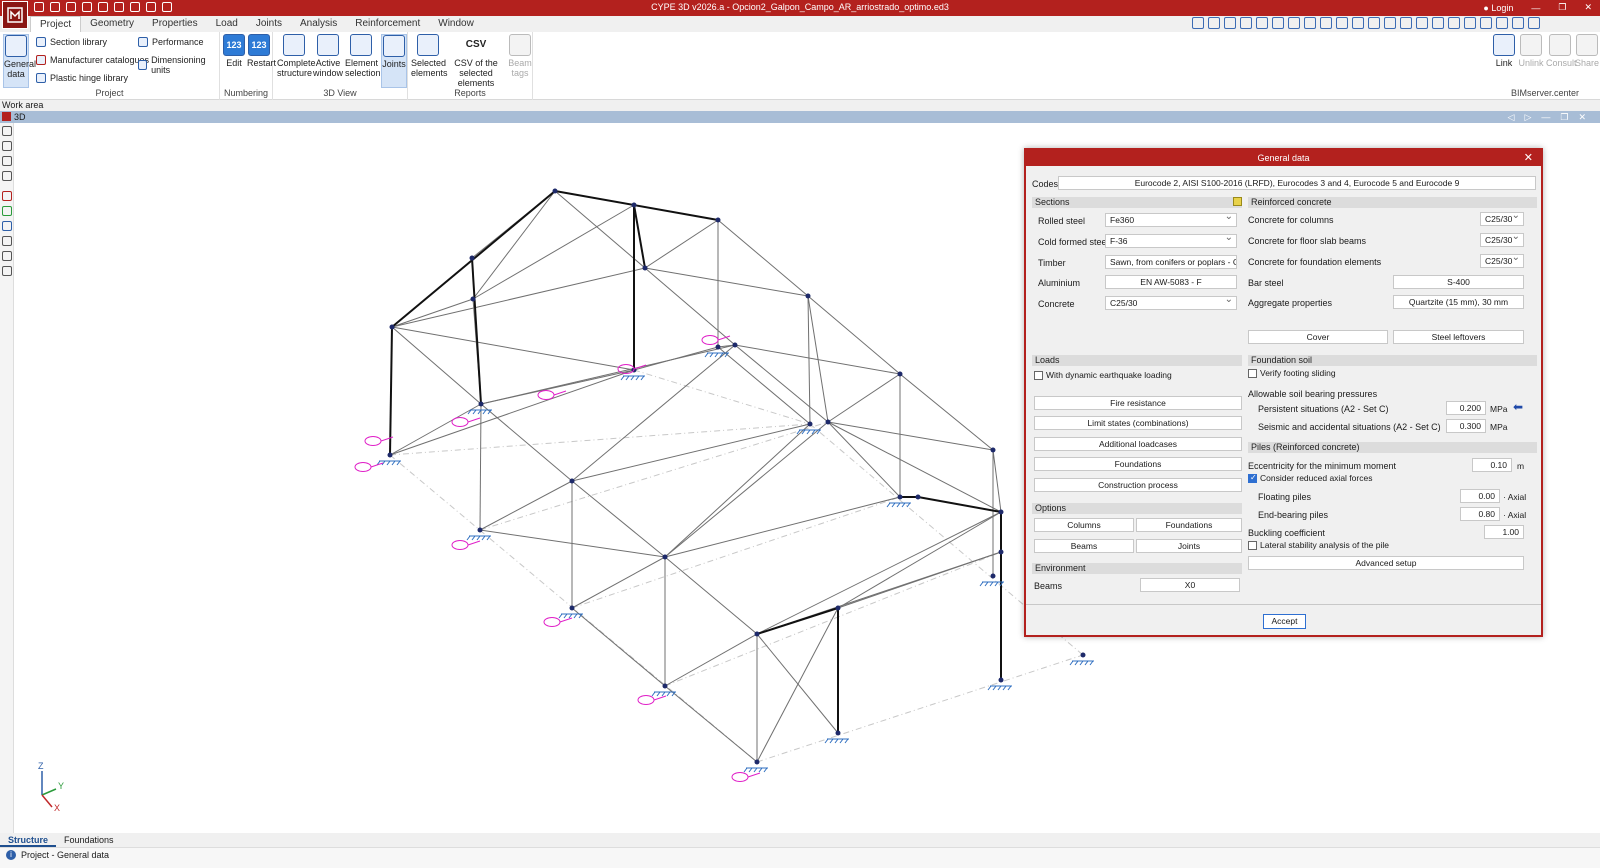 This screenshot has width=1600, height=868. Describe the element at coordinates (318, 24) in the screenshot. I see `tab-analysis: Analysis` at that location.